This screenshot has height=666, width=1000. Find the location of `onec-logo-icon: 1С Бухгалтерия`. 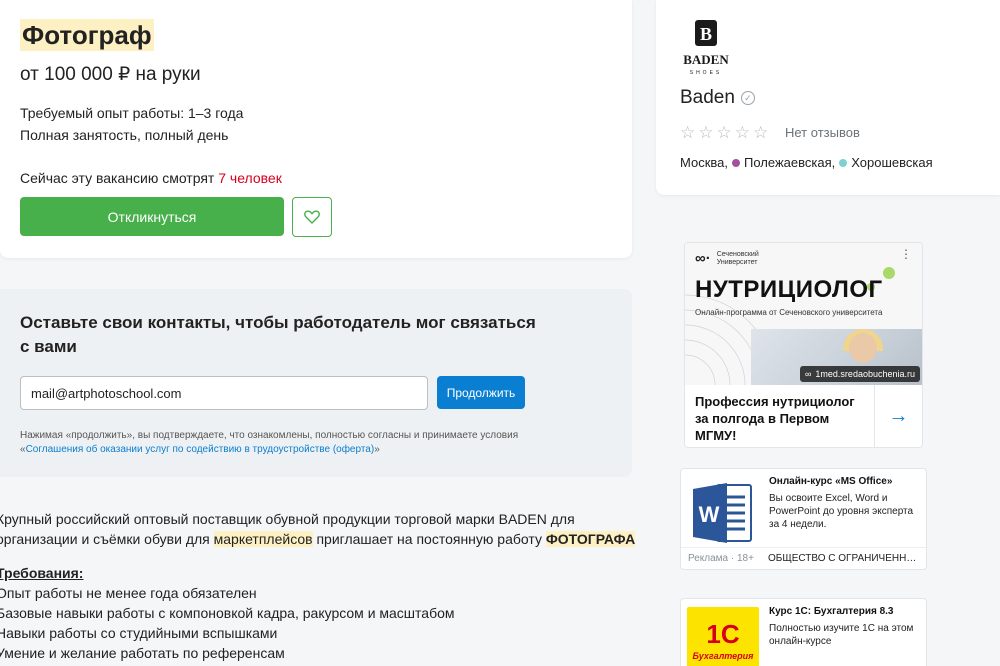

onec-logo-icon: 1С Бухгалтерия is located at coordinates (723, 636).